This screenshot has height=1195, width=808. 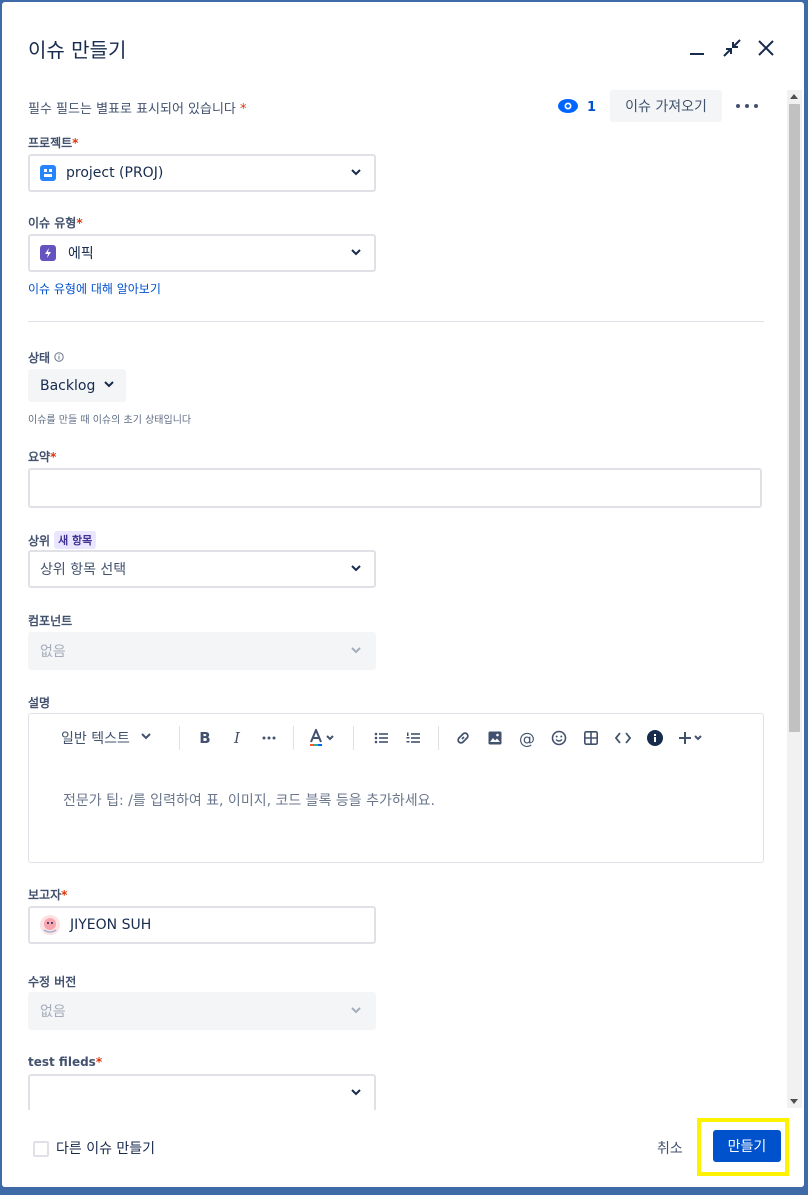 What do you see at coordinates (666, 106) in the screenshot?
I see `import-issues-button: 이슈 가져오기` at bounding box center [666, 106].